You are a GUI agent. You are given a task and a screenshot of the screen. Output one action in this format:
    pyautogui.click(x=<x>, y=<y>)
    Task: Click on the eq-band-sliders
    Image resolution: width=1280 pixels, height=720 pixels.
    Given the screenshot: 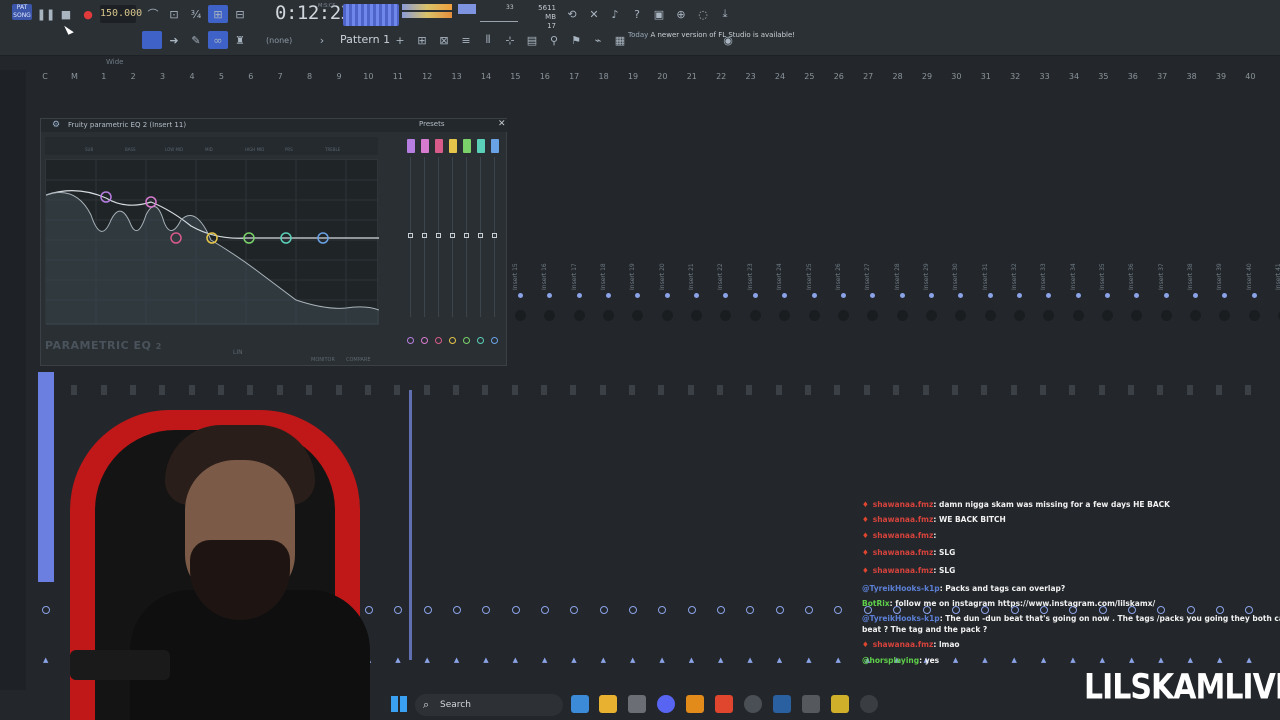 What is the action you would take?
    pyautogui.click(x=453, y=252)
    